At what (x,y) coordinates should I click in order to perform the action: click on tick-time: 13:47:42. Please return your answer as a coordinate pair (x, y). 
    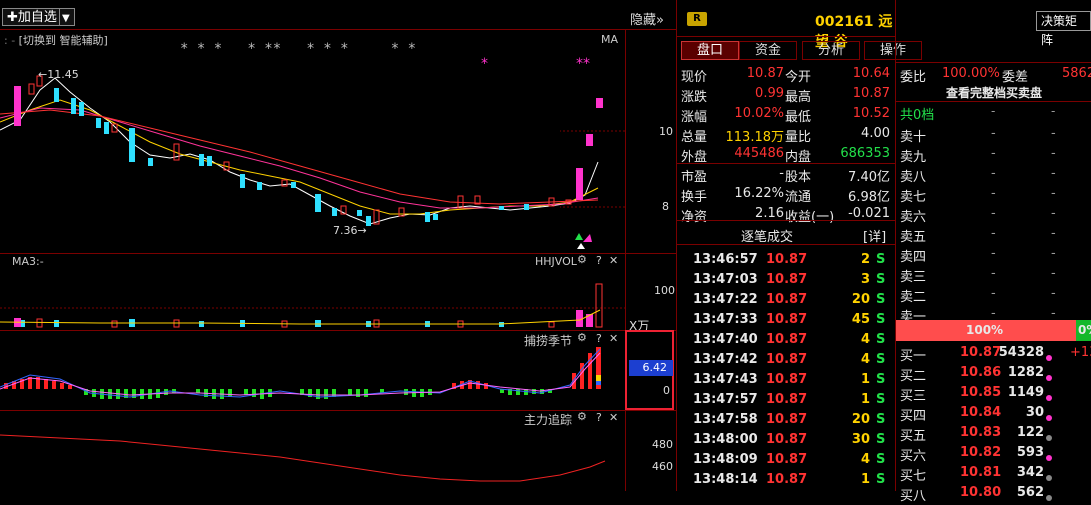
    Looking at the image, I should click on (725, 359).